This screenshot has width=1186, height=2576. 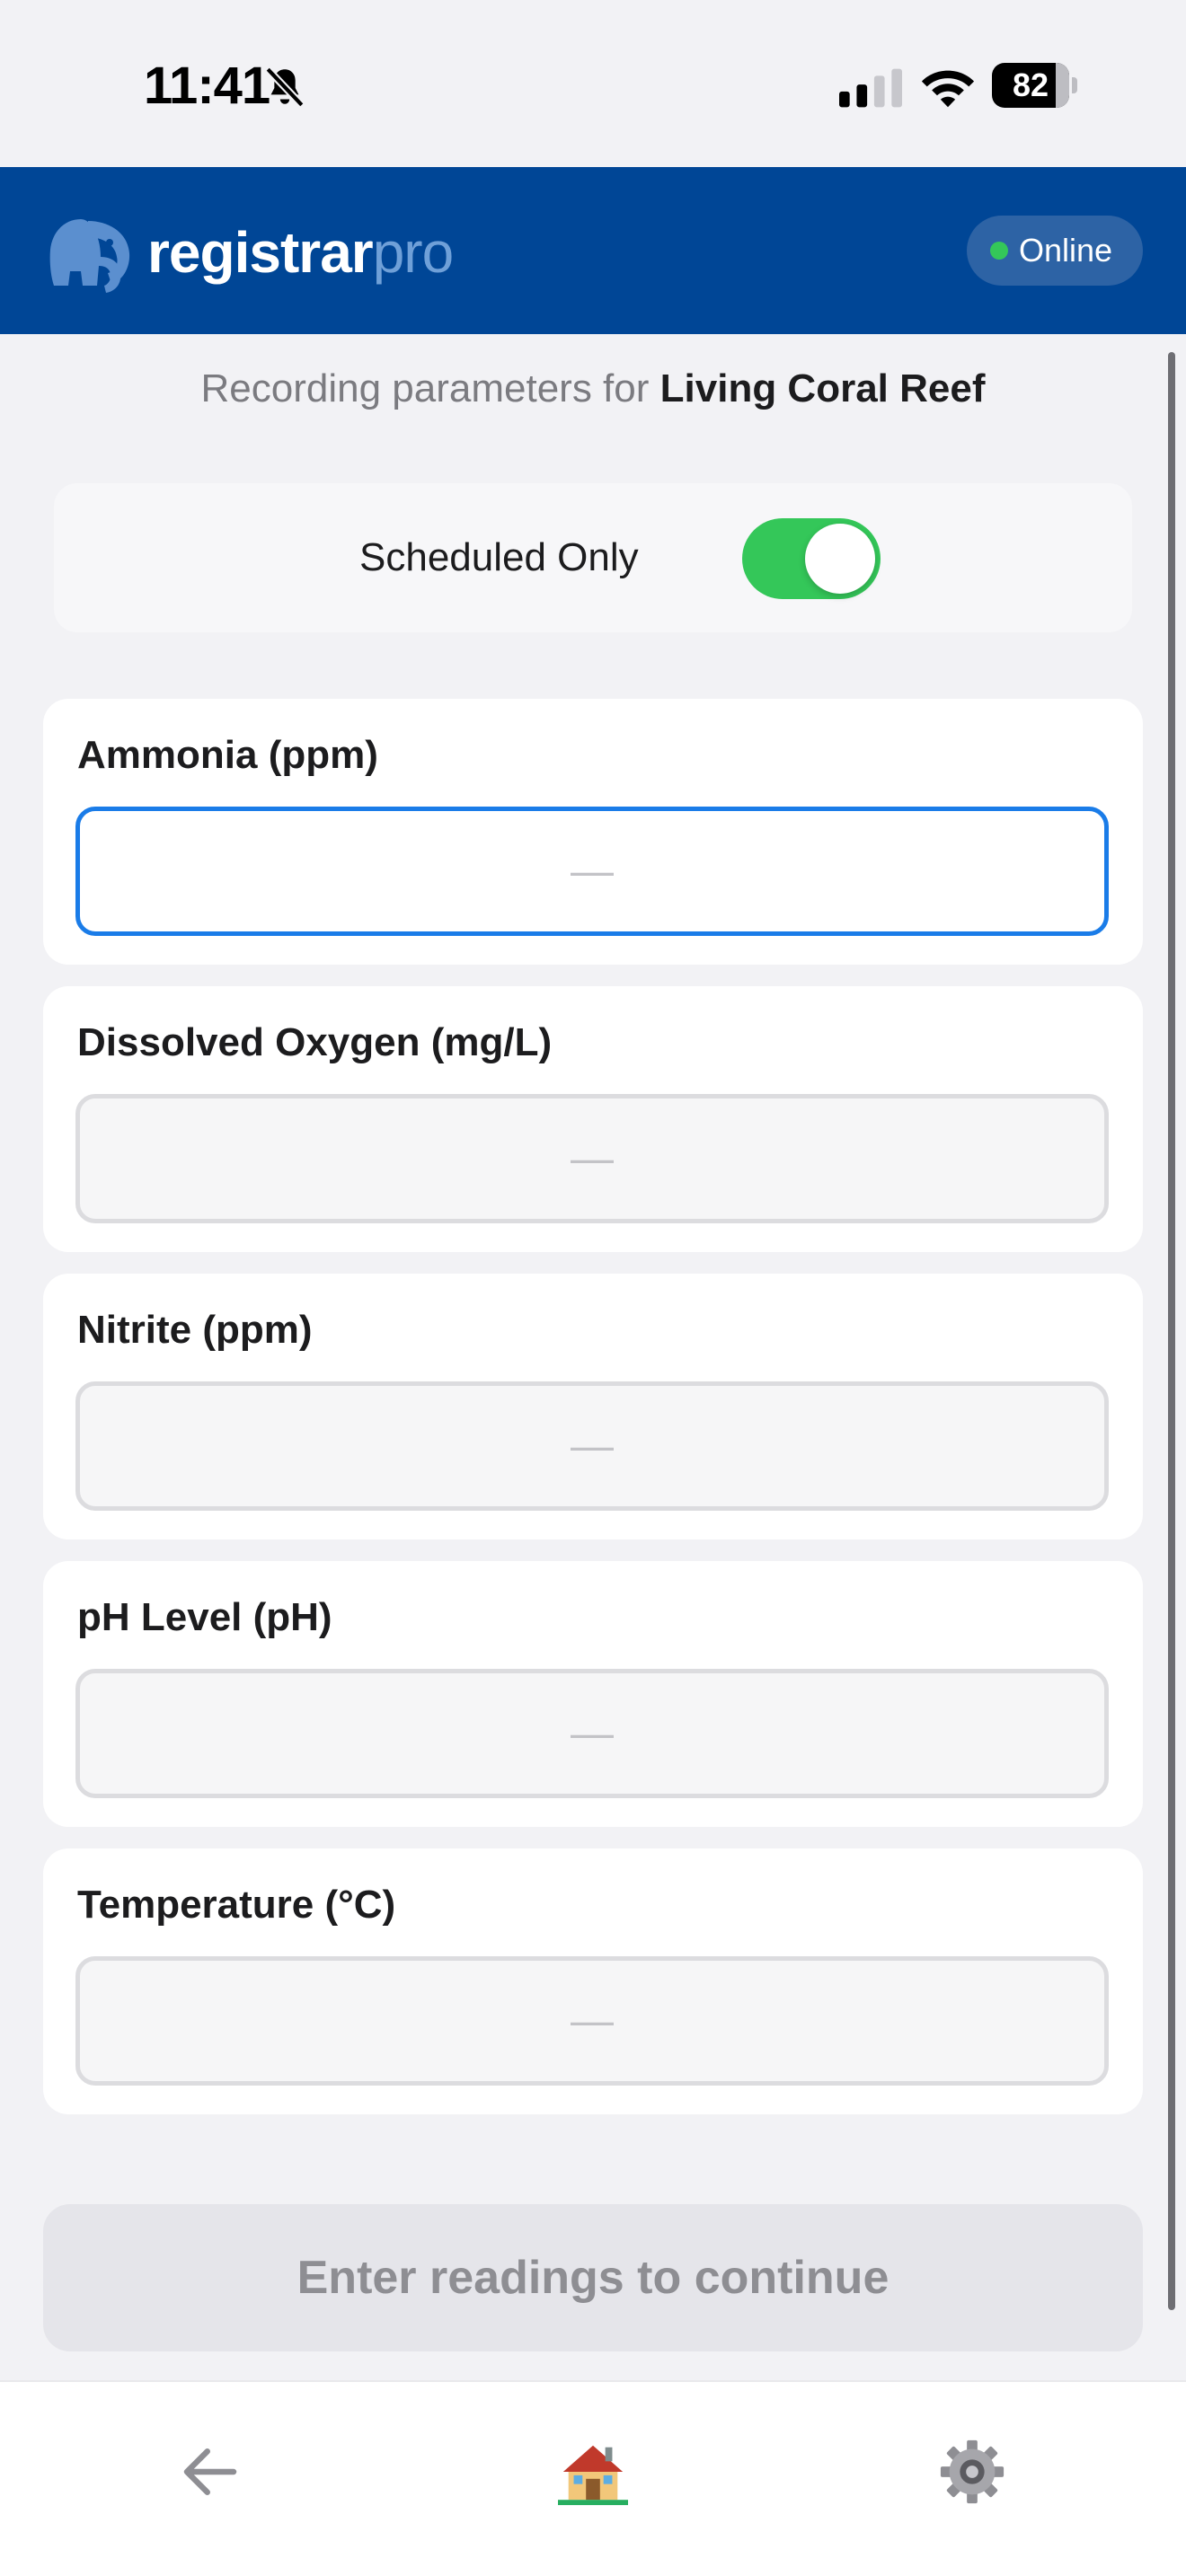 What do you see at coordinates (413, 252) in the screenshot?
I see `brand-accent-text: pro` at bounding box center [413, 252].